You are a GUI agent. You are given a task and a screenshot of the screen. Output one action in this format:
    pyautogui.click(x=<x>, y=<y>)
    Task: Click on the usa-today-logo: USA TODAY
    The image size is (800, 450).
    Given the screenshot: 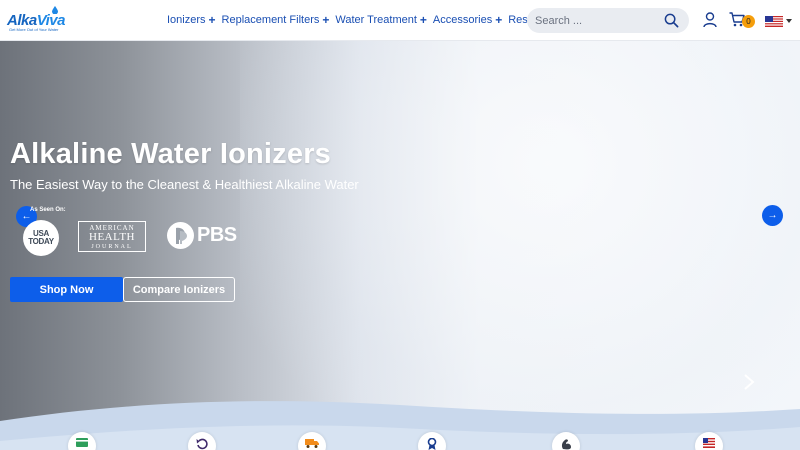 What is the action you would take?
    pyautogui.click(x=41, y=238)
    